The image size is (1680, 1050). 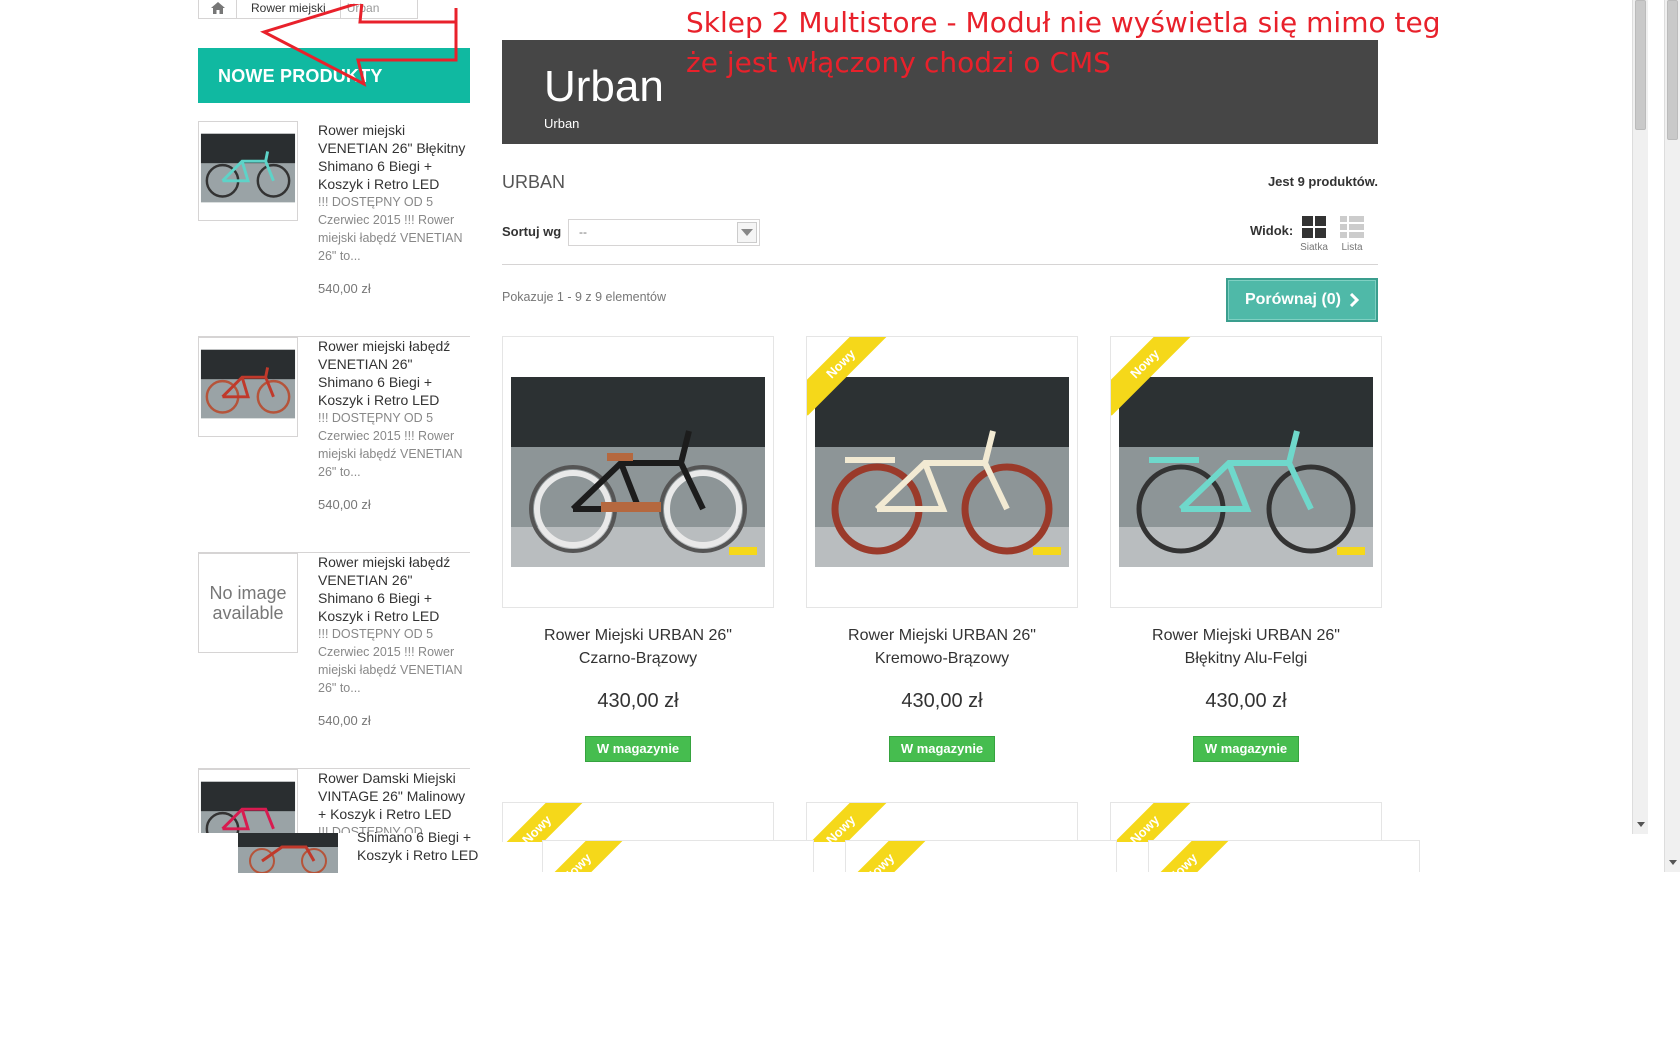 What do you see at coordinates (1017, 62) in the screenshot?
I see `annotation-line2b: chodzi o CMS` at bounding box center [1017, 62].